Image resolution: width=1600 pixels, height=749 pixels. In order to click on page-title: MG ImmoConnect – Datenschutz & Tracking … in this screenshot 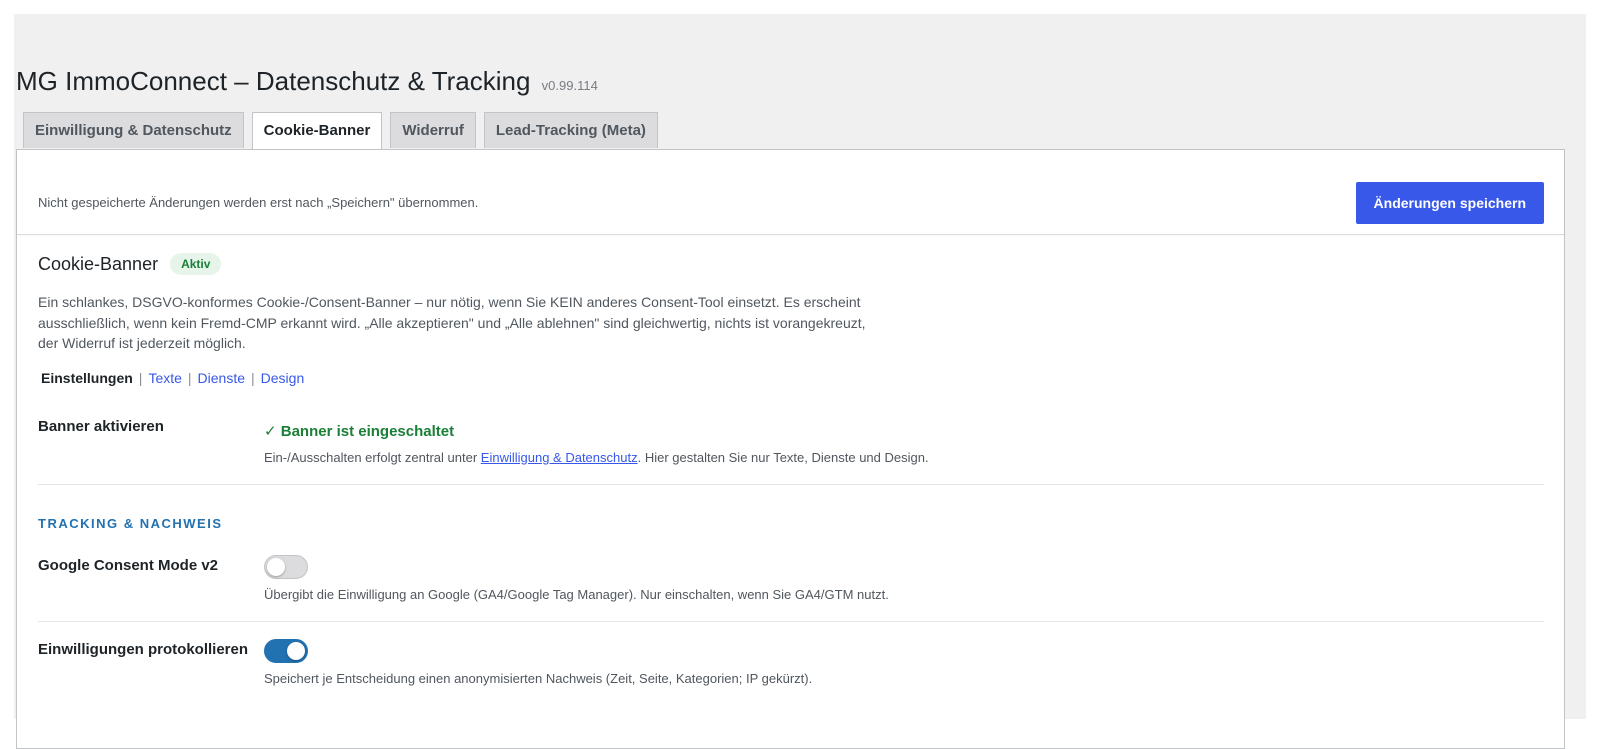, I will do `click(307, 81)`.